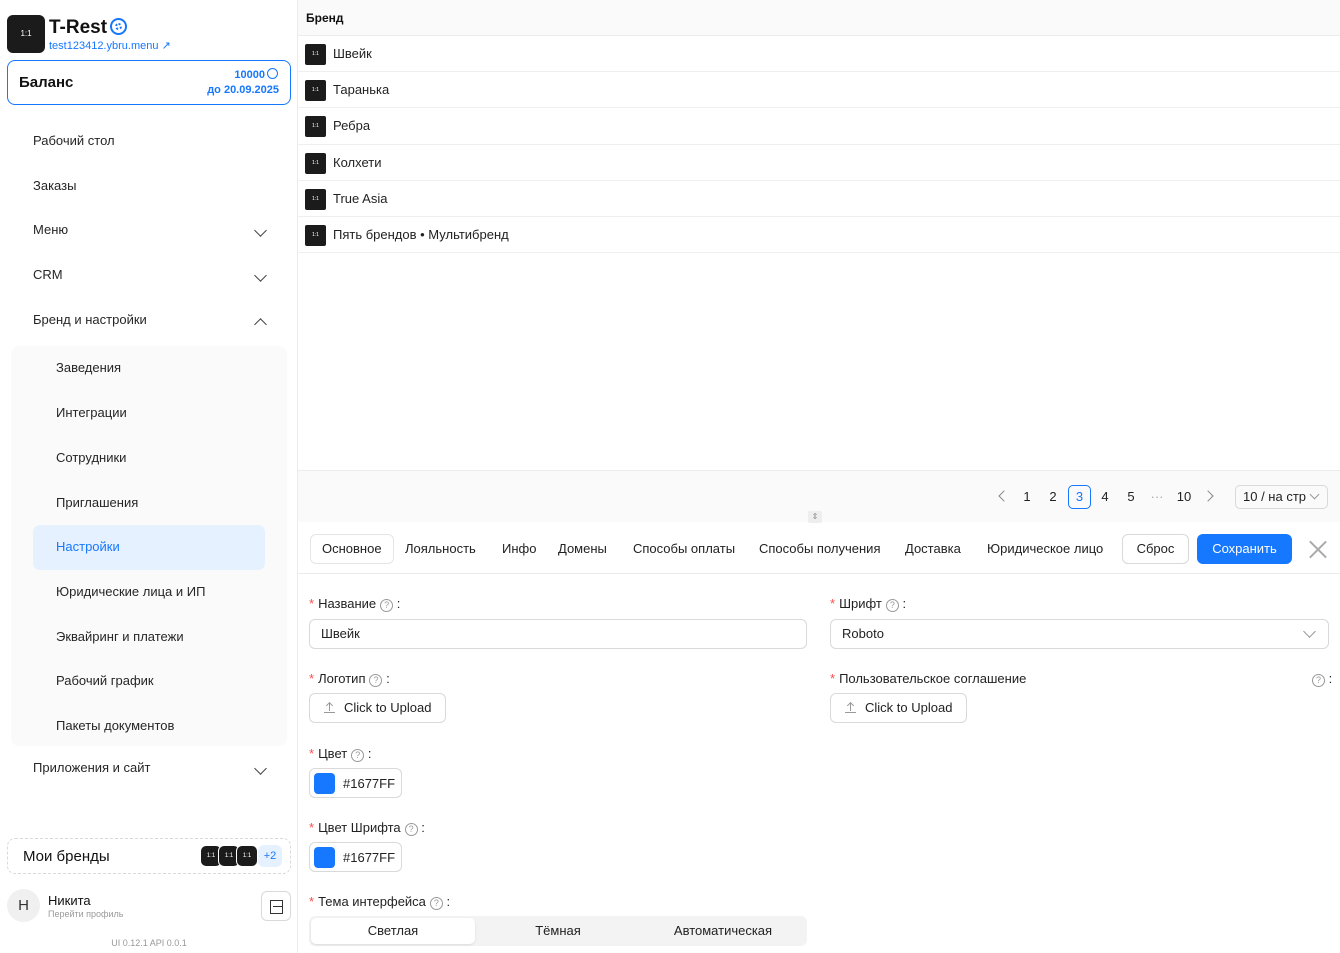  I want to click on subnav-item-schedule: Рабочий график, so click(149, 681).